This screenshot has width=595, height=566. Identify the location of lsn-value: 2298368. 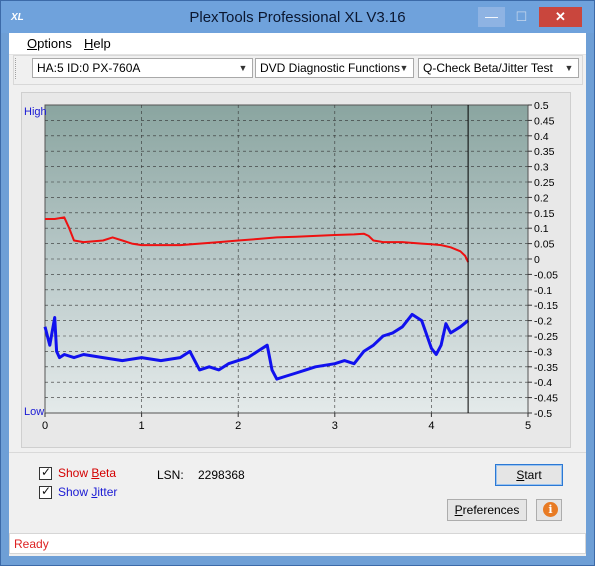
(221, 475).